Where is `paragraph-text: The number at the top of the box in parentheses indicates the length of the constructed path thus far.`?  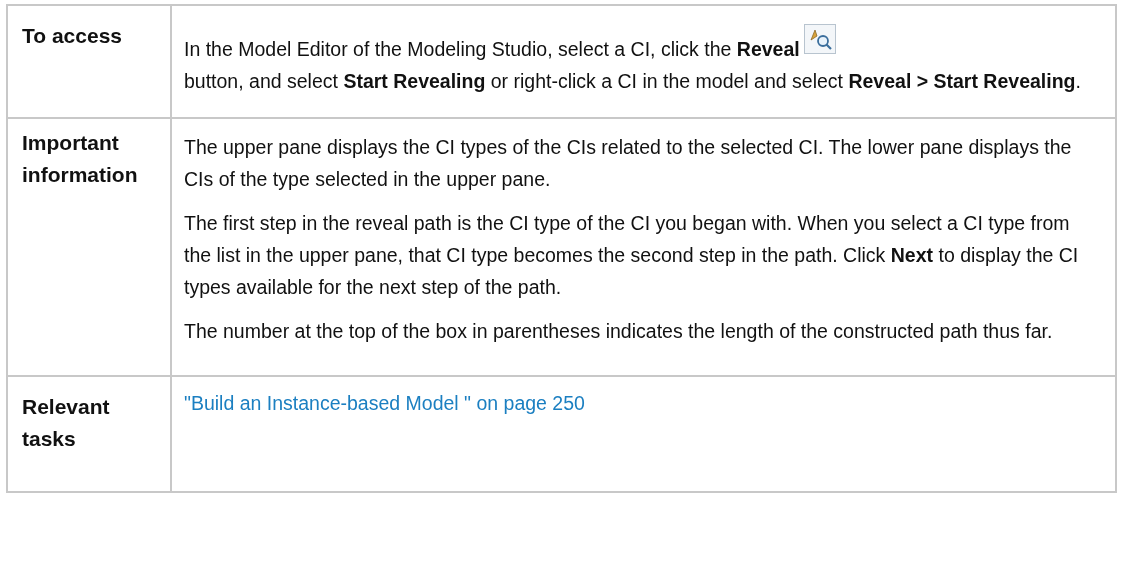
paragraph-text: The number at the top of the box in parentheses indicates the length of the constructed path thus far. is located at coordinates (618, 331).